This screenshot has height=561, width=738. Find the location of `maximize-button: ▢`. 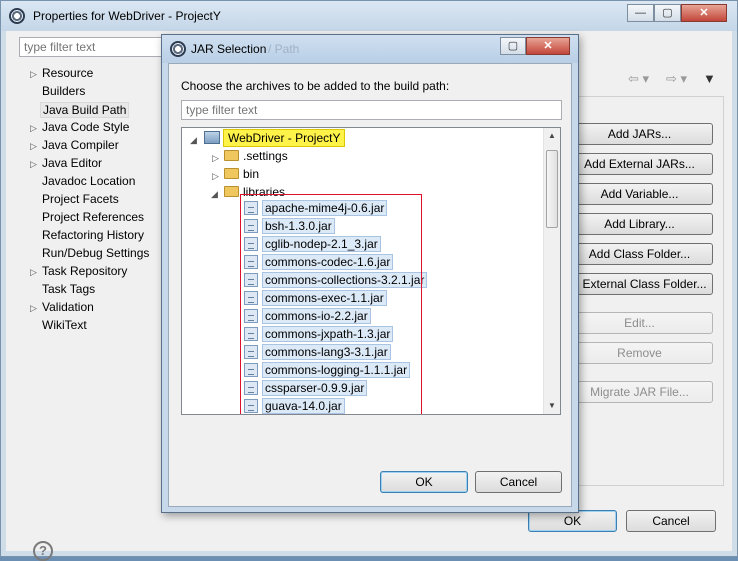

maximize-button: ▢ is located at coordinates (667, 13).